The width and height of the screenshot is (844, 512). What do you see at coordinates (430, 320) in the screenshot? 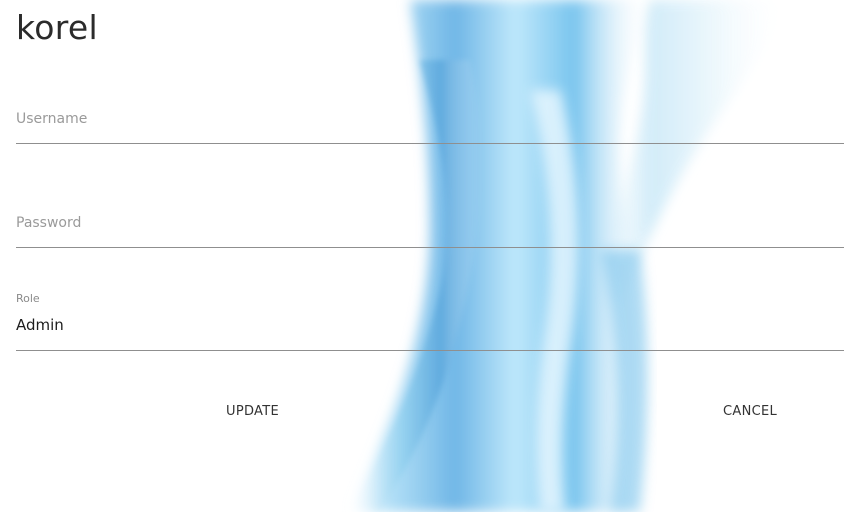
I see `role-select: Role Admin` at bounding box center [430, 320].